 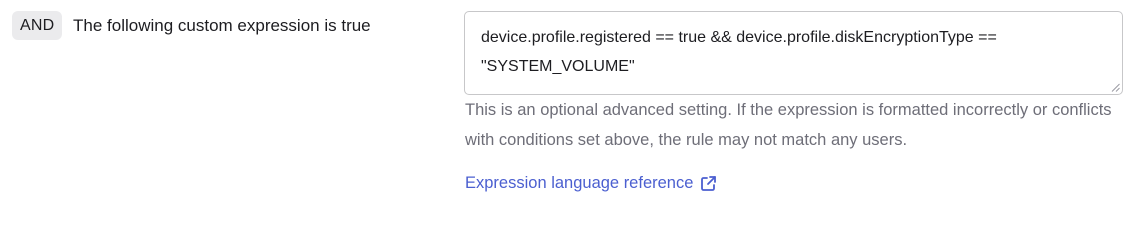 I want to click on operator-badge: AND, so click(x=37, y=25).